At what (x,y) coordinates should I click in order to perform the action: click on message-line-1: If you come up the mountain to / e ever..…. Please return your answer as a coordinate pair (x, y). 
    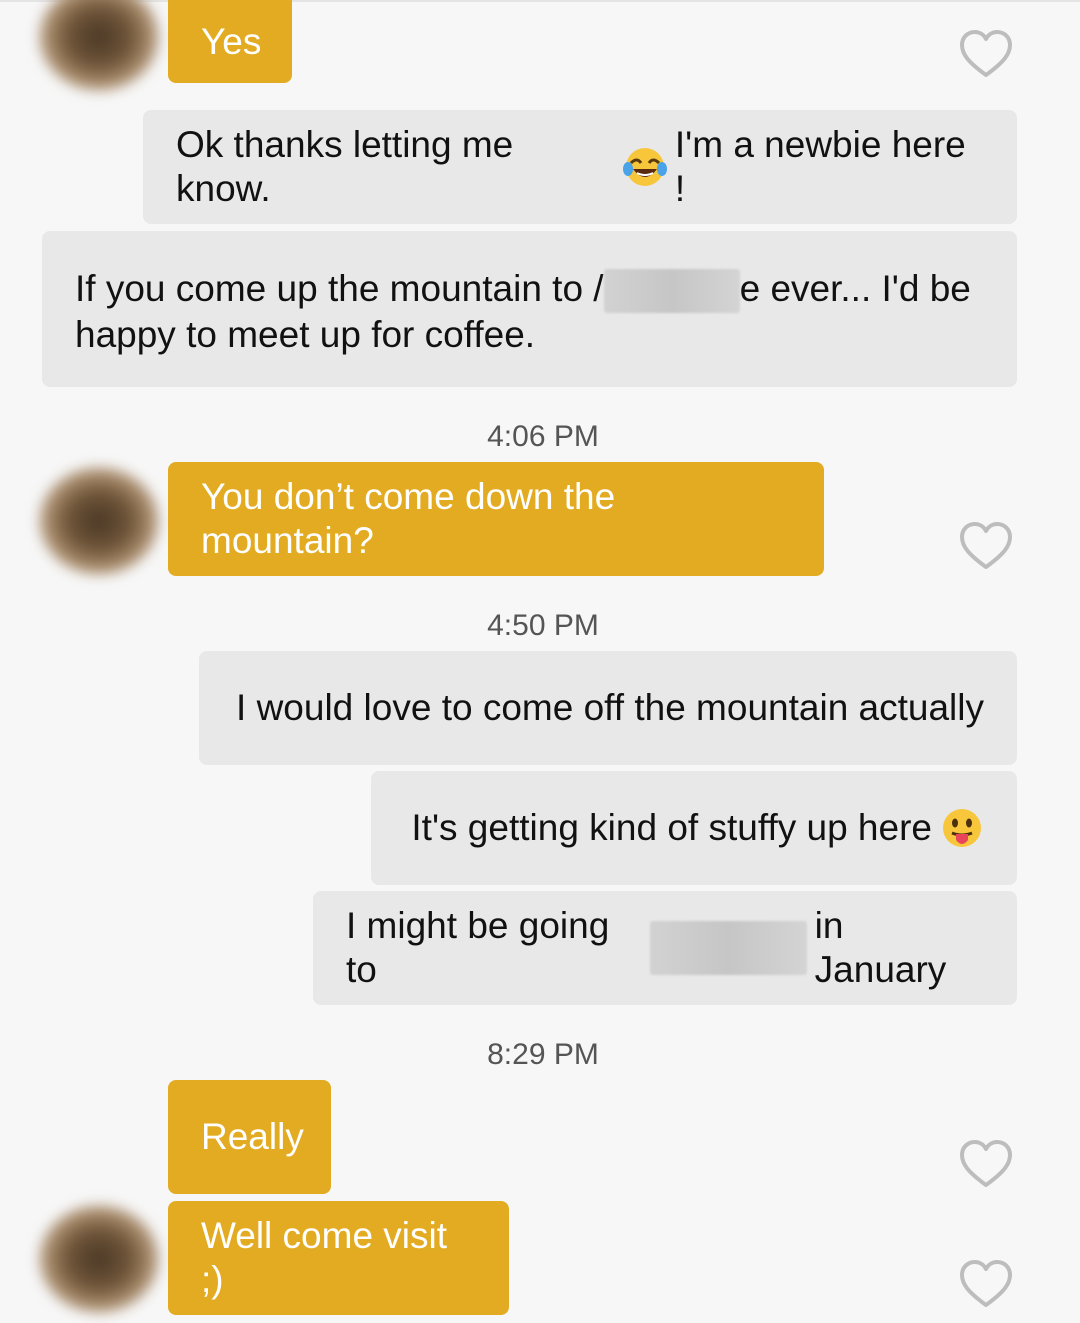
    Looking at the image, I should click on (529, 290).